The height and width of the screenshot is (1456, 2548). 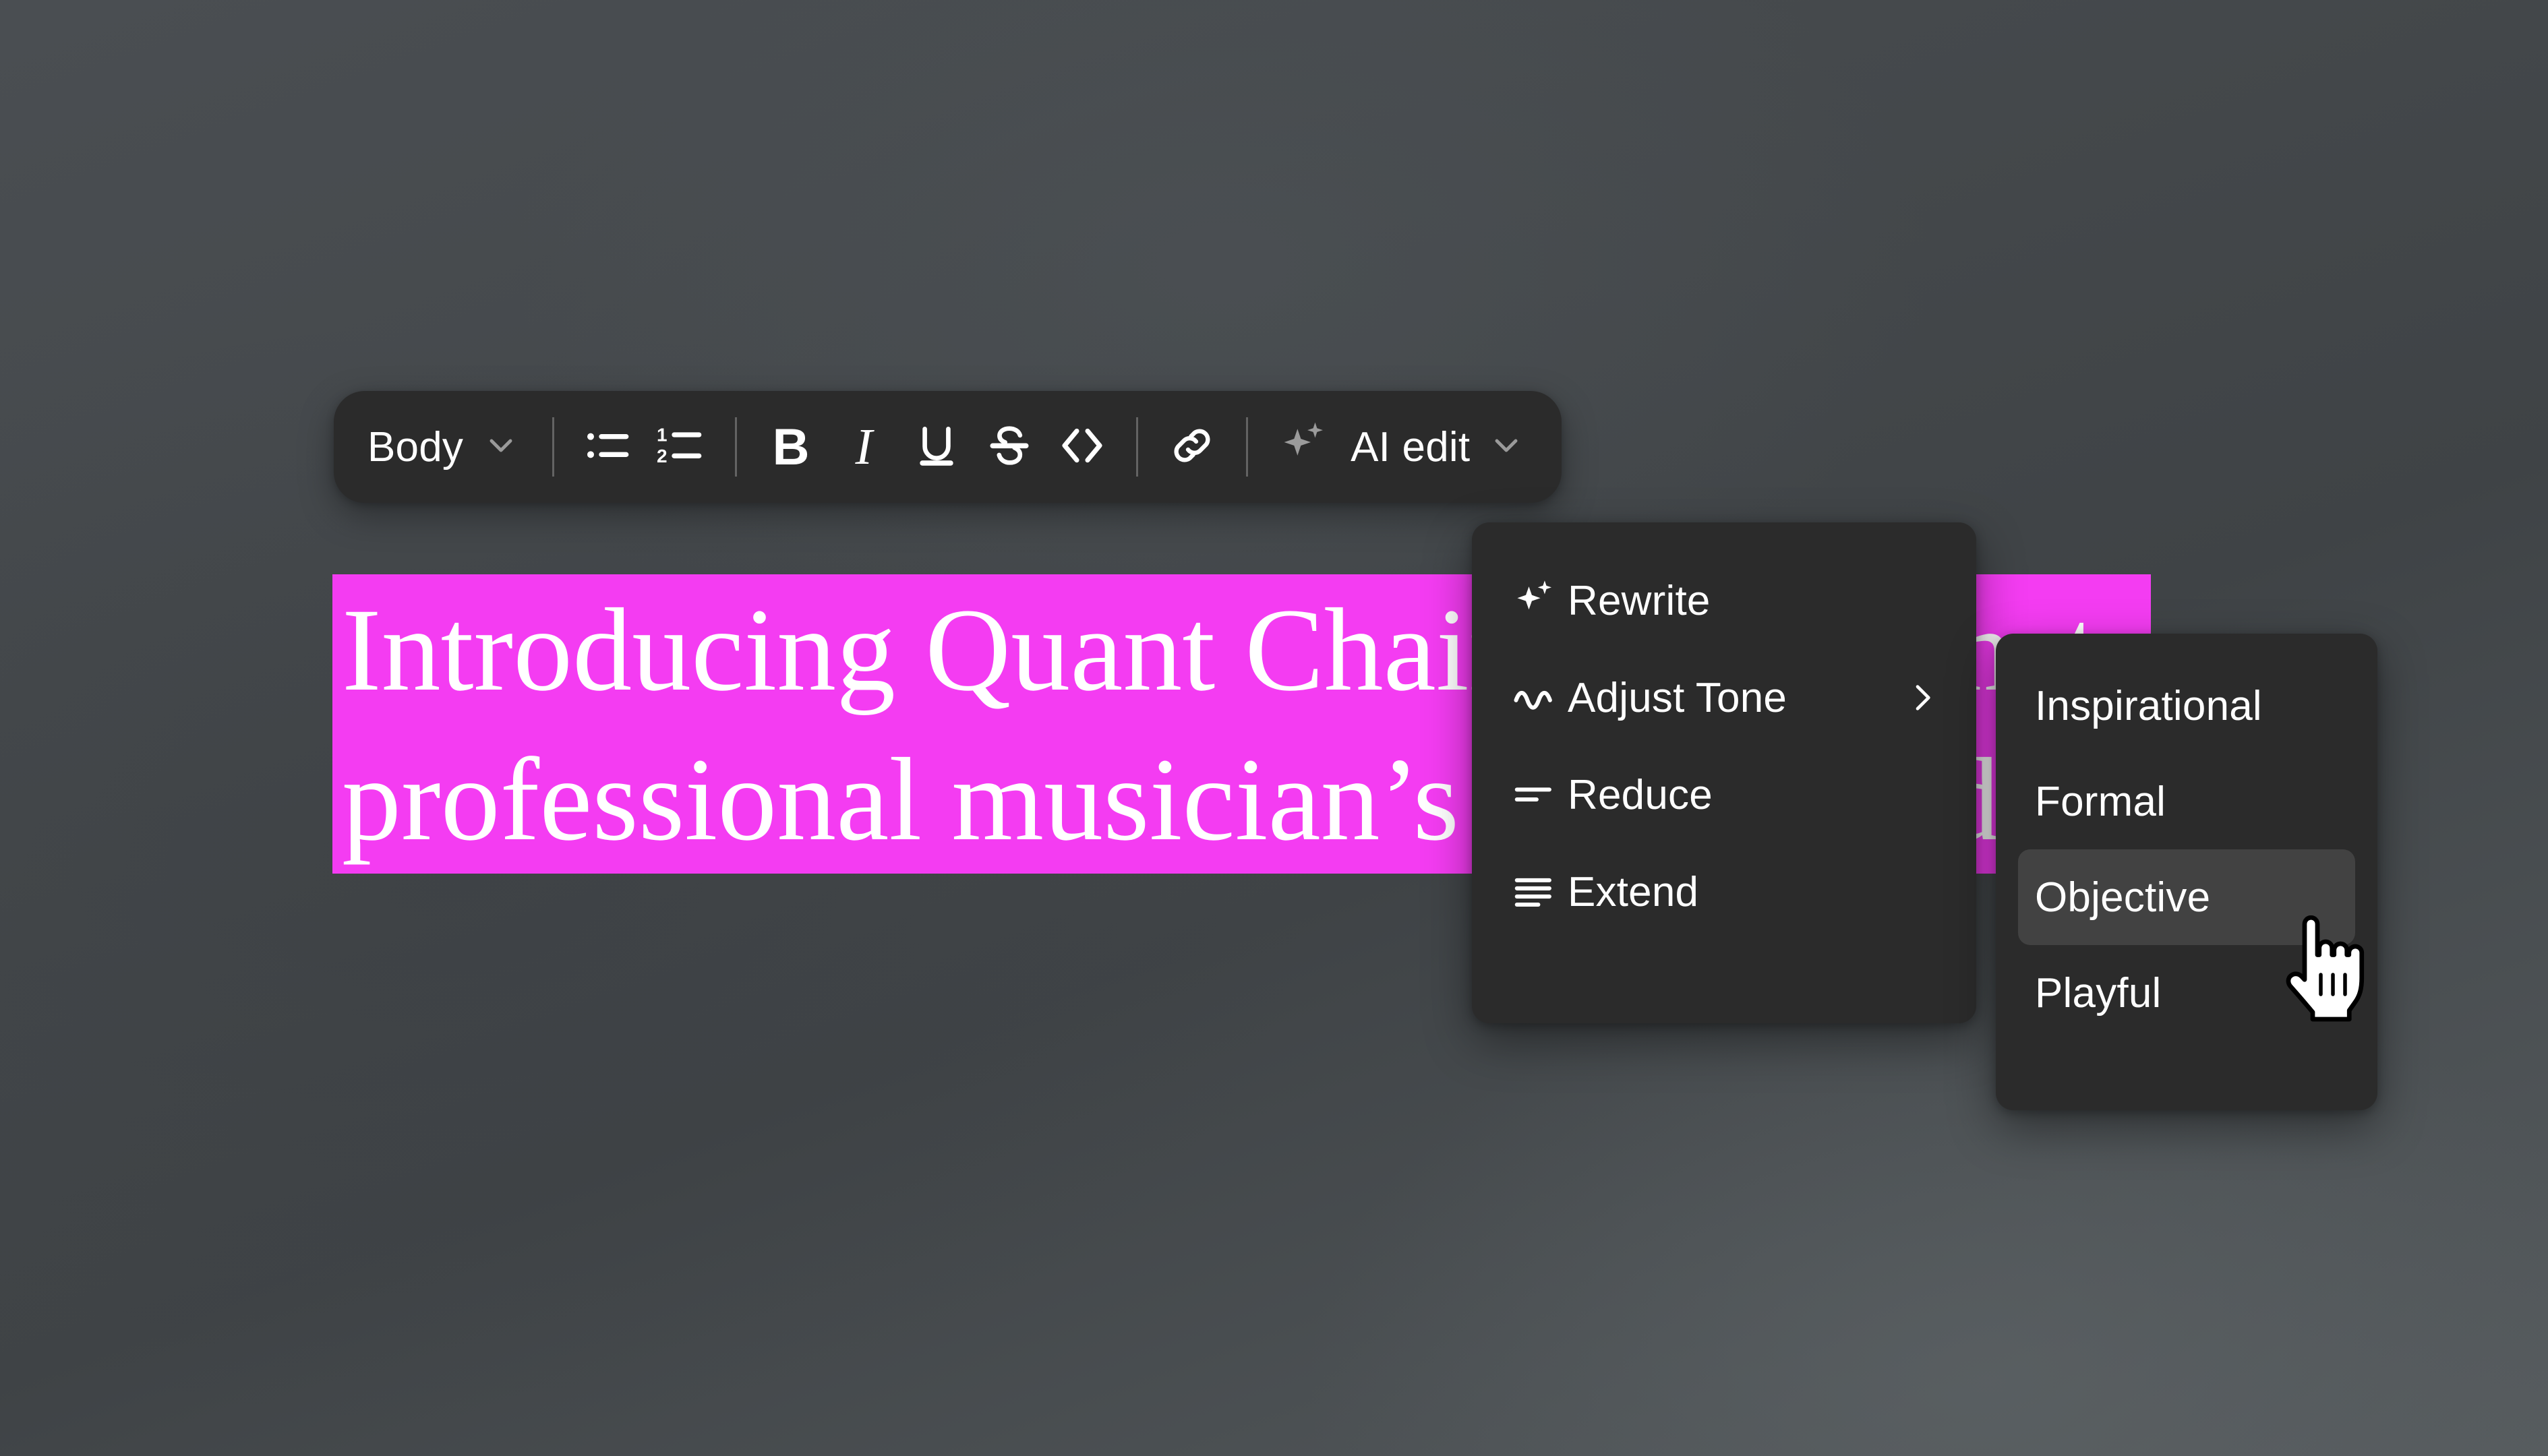 I want to click on wave-icon, so click(x=1539, y=697).